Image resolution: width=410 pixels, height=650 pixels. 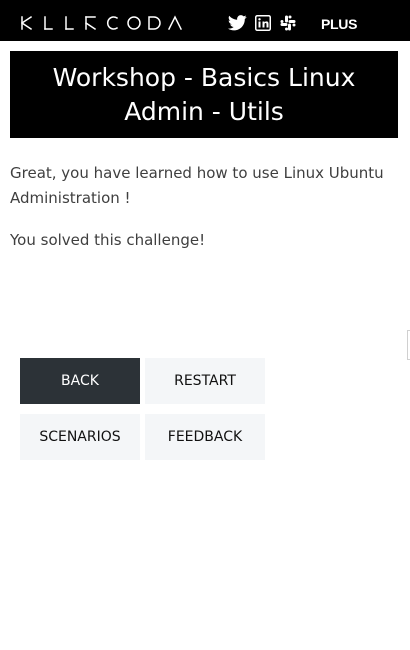 I want to click on slack-link, so click(x=287, y=23).